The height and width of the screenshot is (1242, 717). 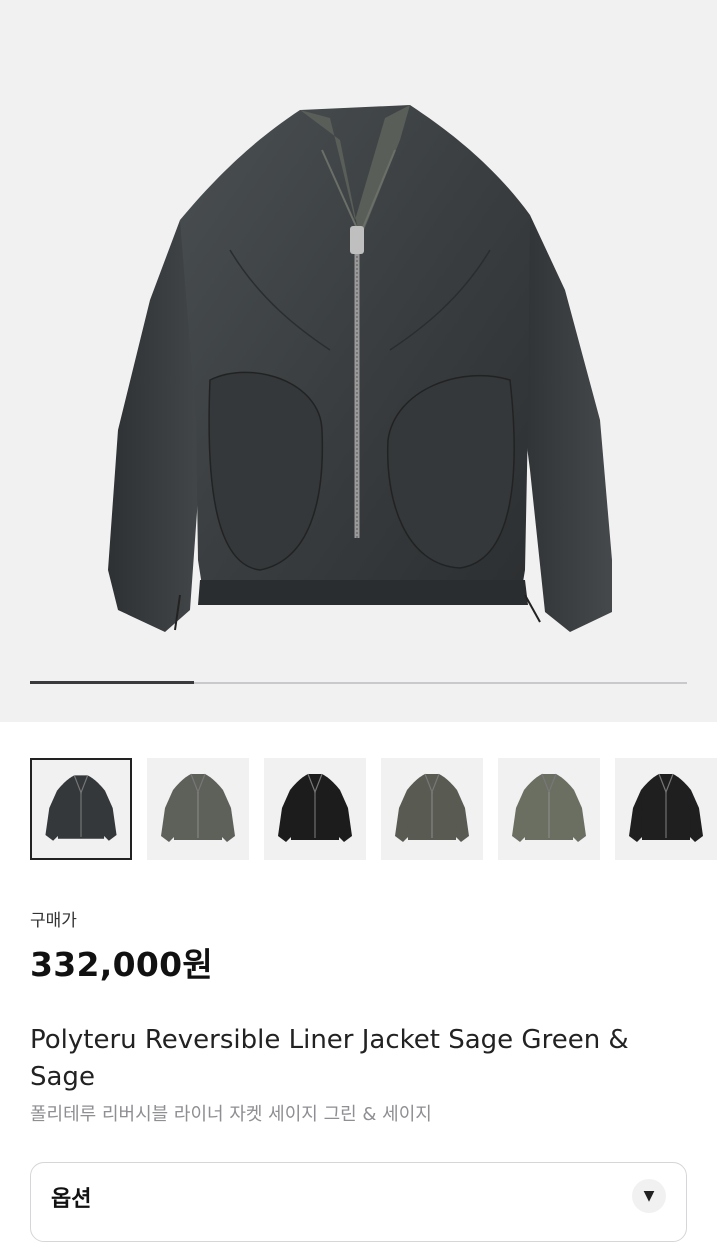 I want to click on price-label: 구매가, so click(x=53, y=921).